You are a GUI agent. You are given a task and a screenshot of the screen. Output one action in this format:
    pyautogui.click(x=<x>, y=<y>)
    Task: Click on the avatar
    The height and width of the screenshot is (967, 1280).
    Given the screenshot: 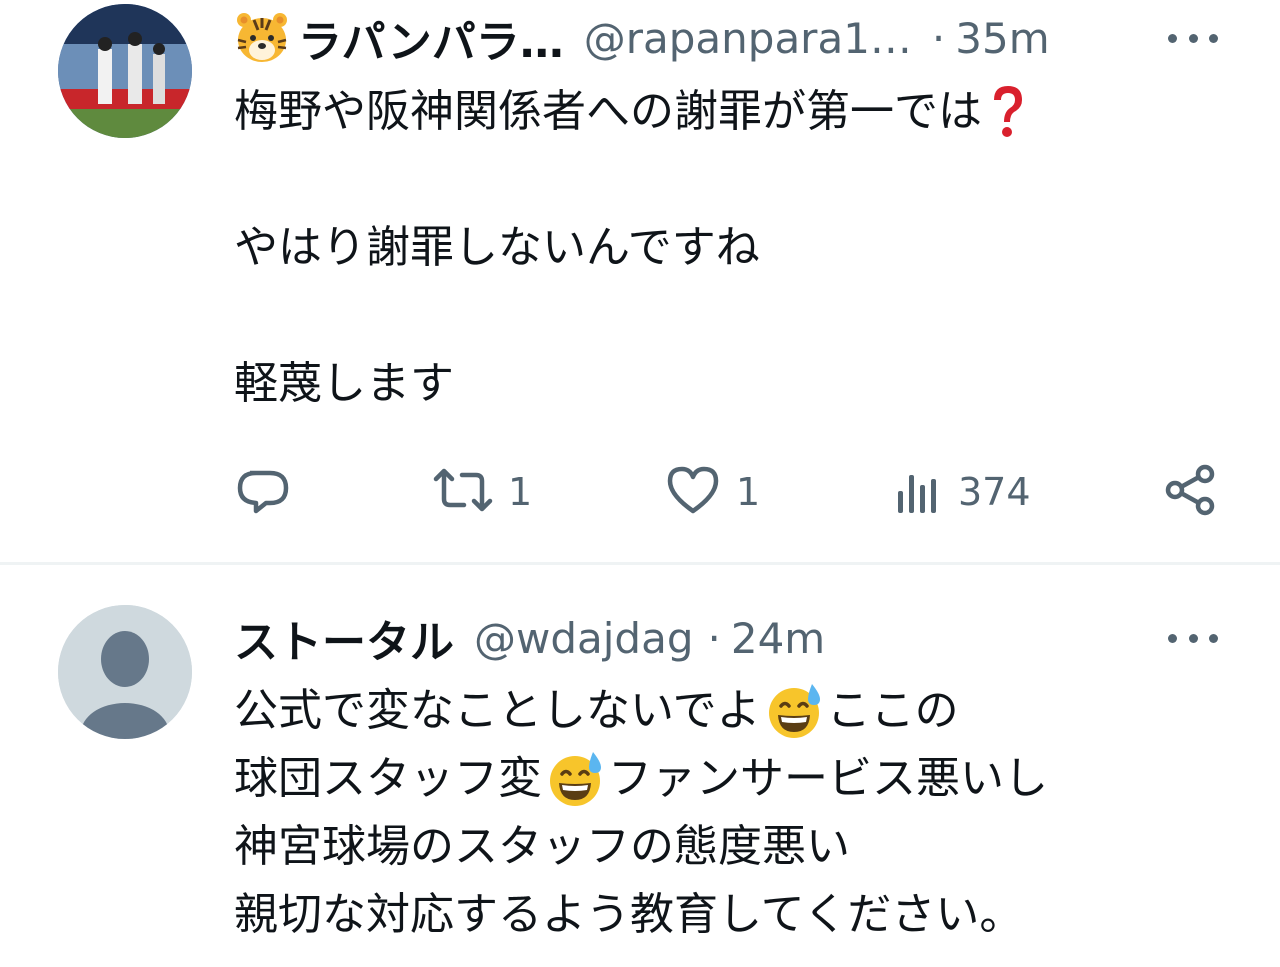 What is the action you would take?
    pyautogui.click(x=125, y=71)
    